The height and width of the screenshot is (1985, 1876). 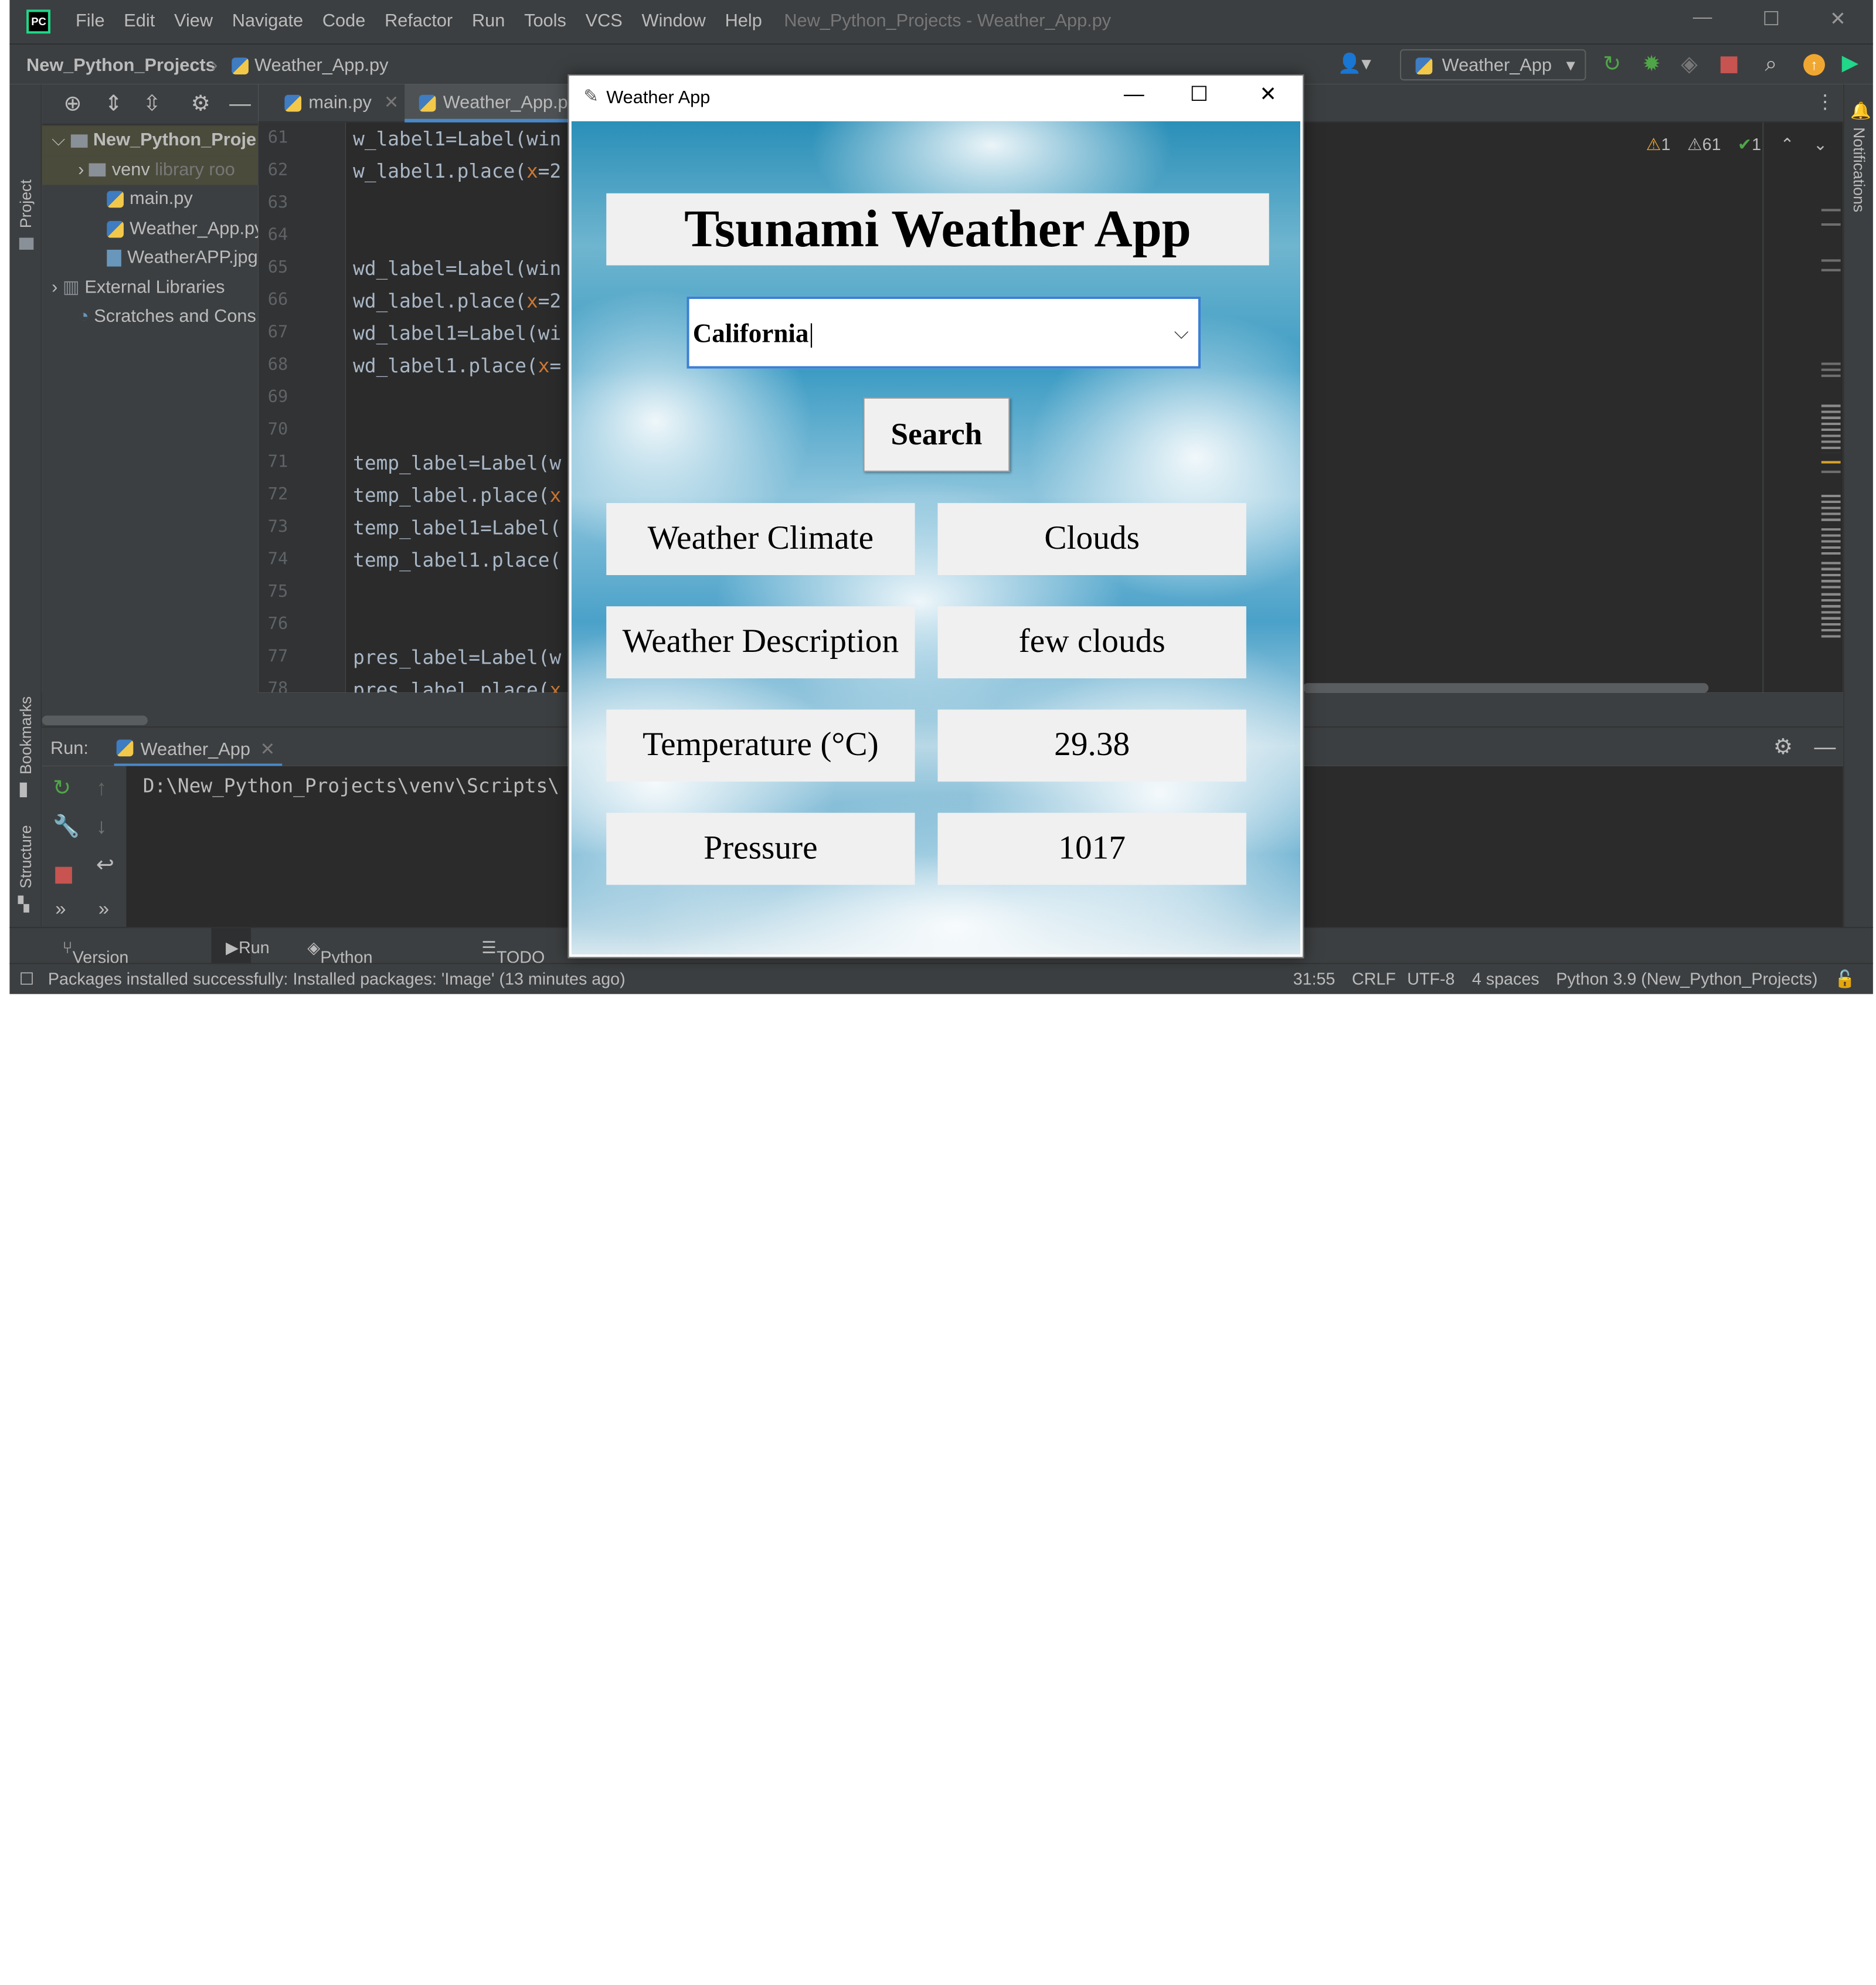 I want to click on line-separator: CRLF, so click(x=1374, y=978).